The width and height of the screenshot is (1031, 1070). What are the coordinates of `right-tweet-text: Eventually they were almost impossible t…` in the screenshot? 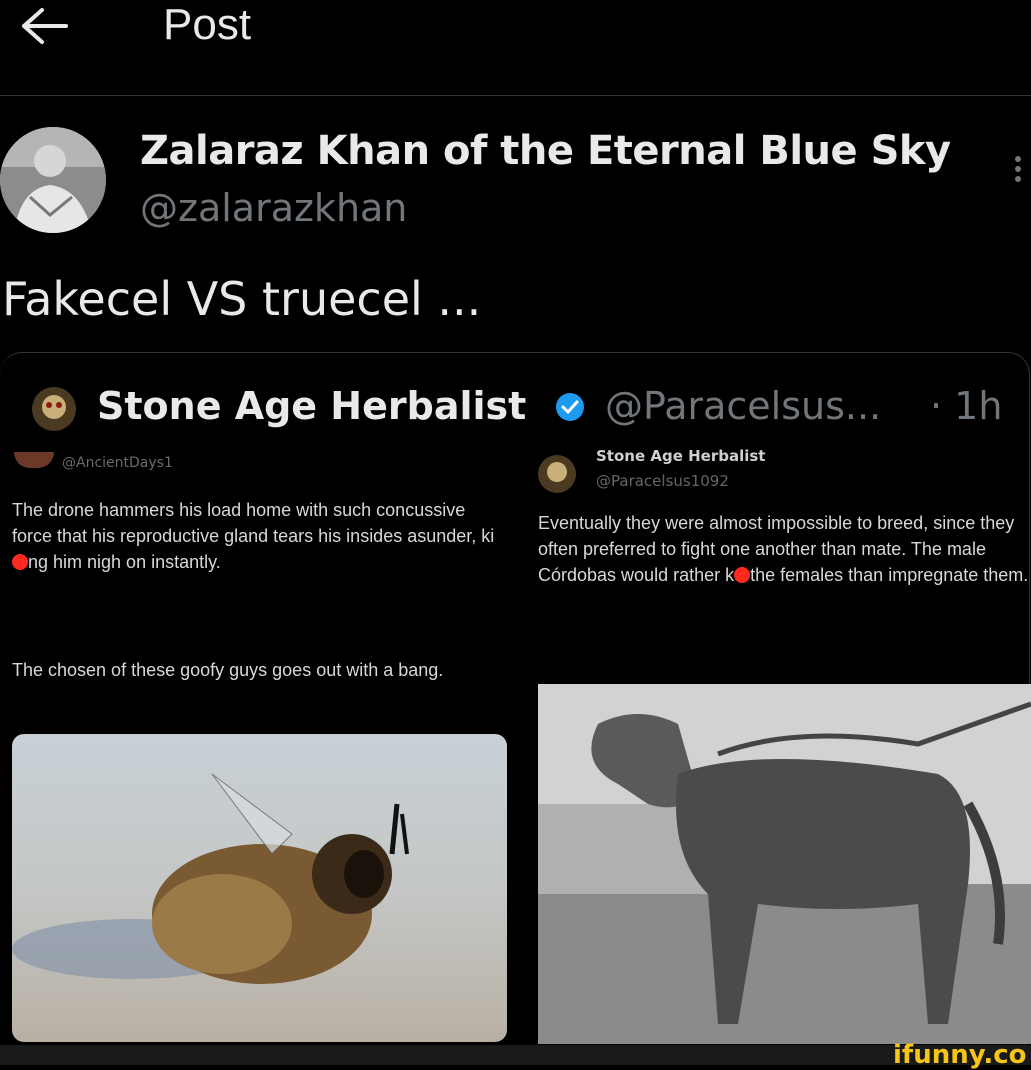 It's located at (783, 549).